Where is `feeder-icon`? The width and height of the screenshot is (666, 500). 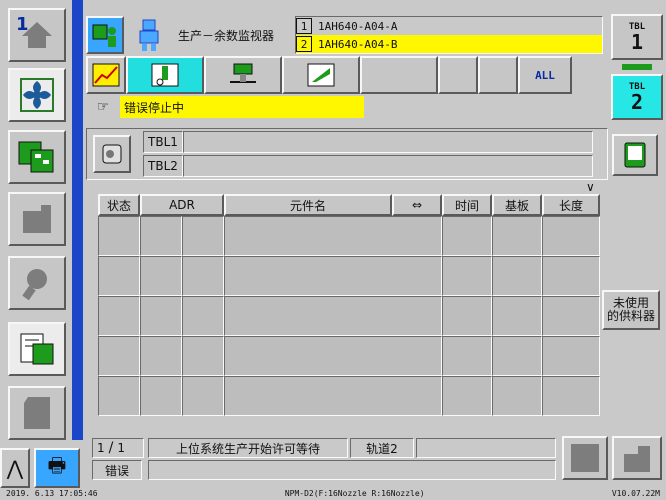 feeder-icon is located at coordinates (321, 75).